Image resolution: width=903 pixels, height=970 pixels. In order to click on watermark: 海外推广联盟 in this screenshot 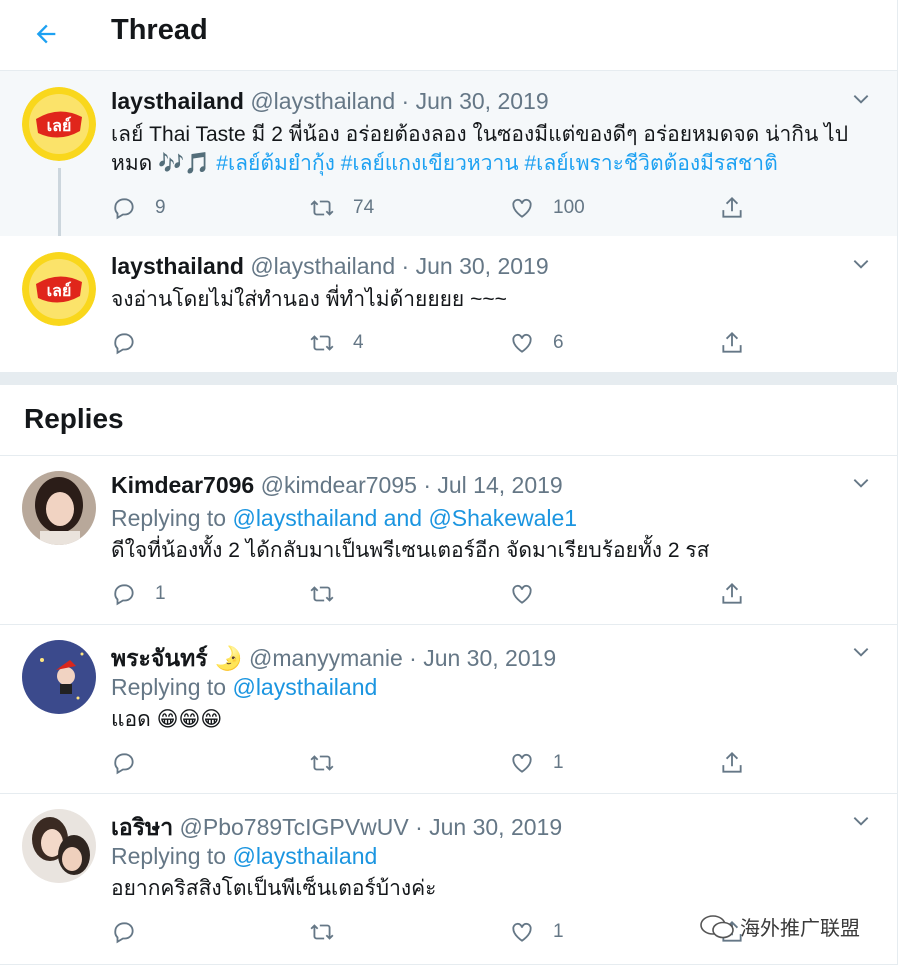, I will do `click(780, 926)`.